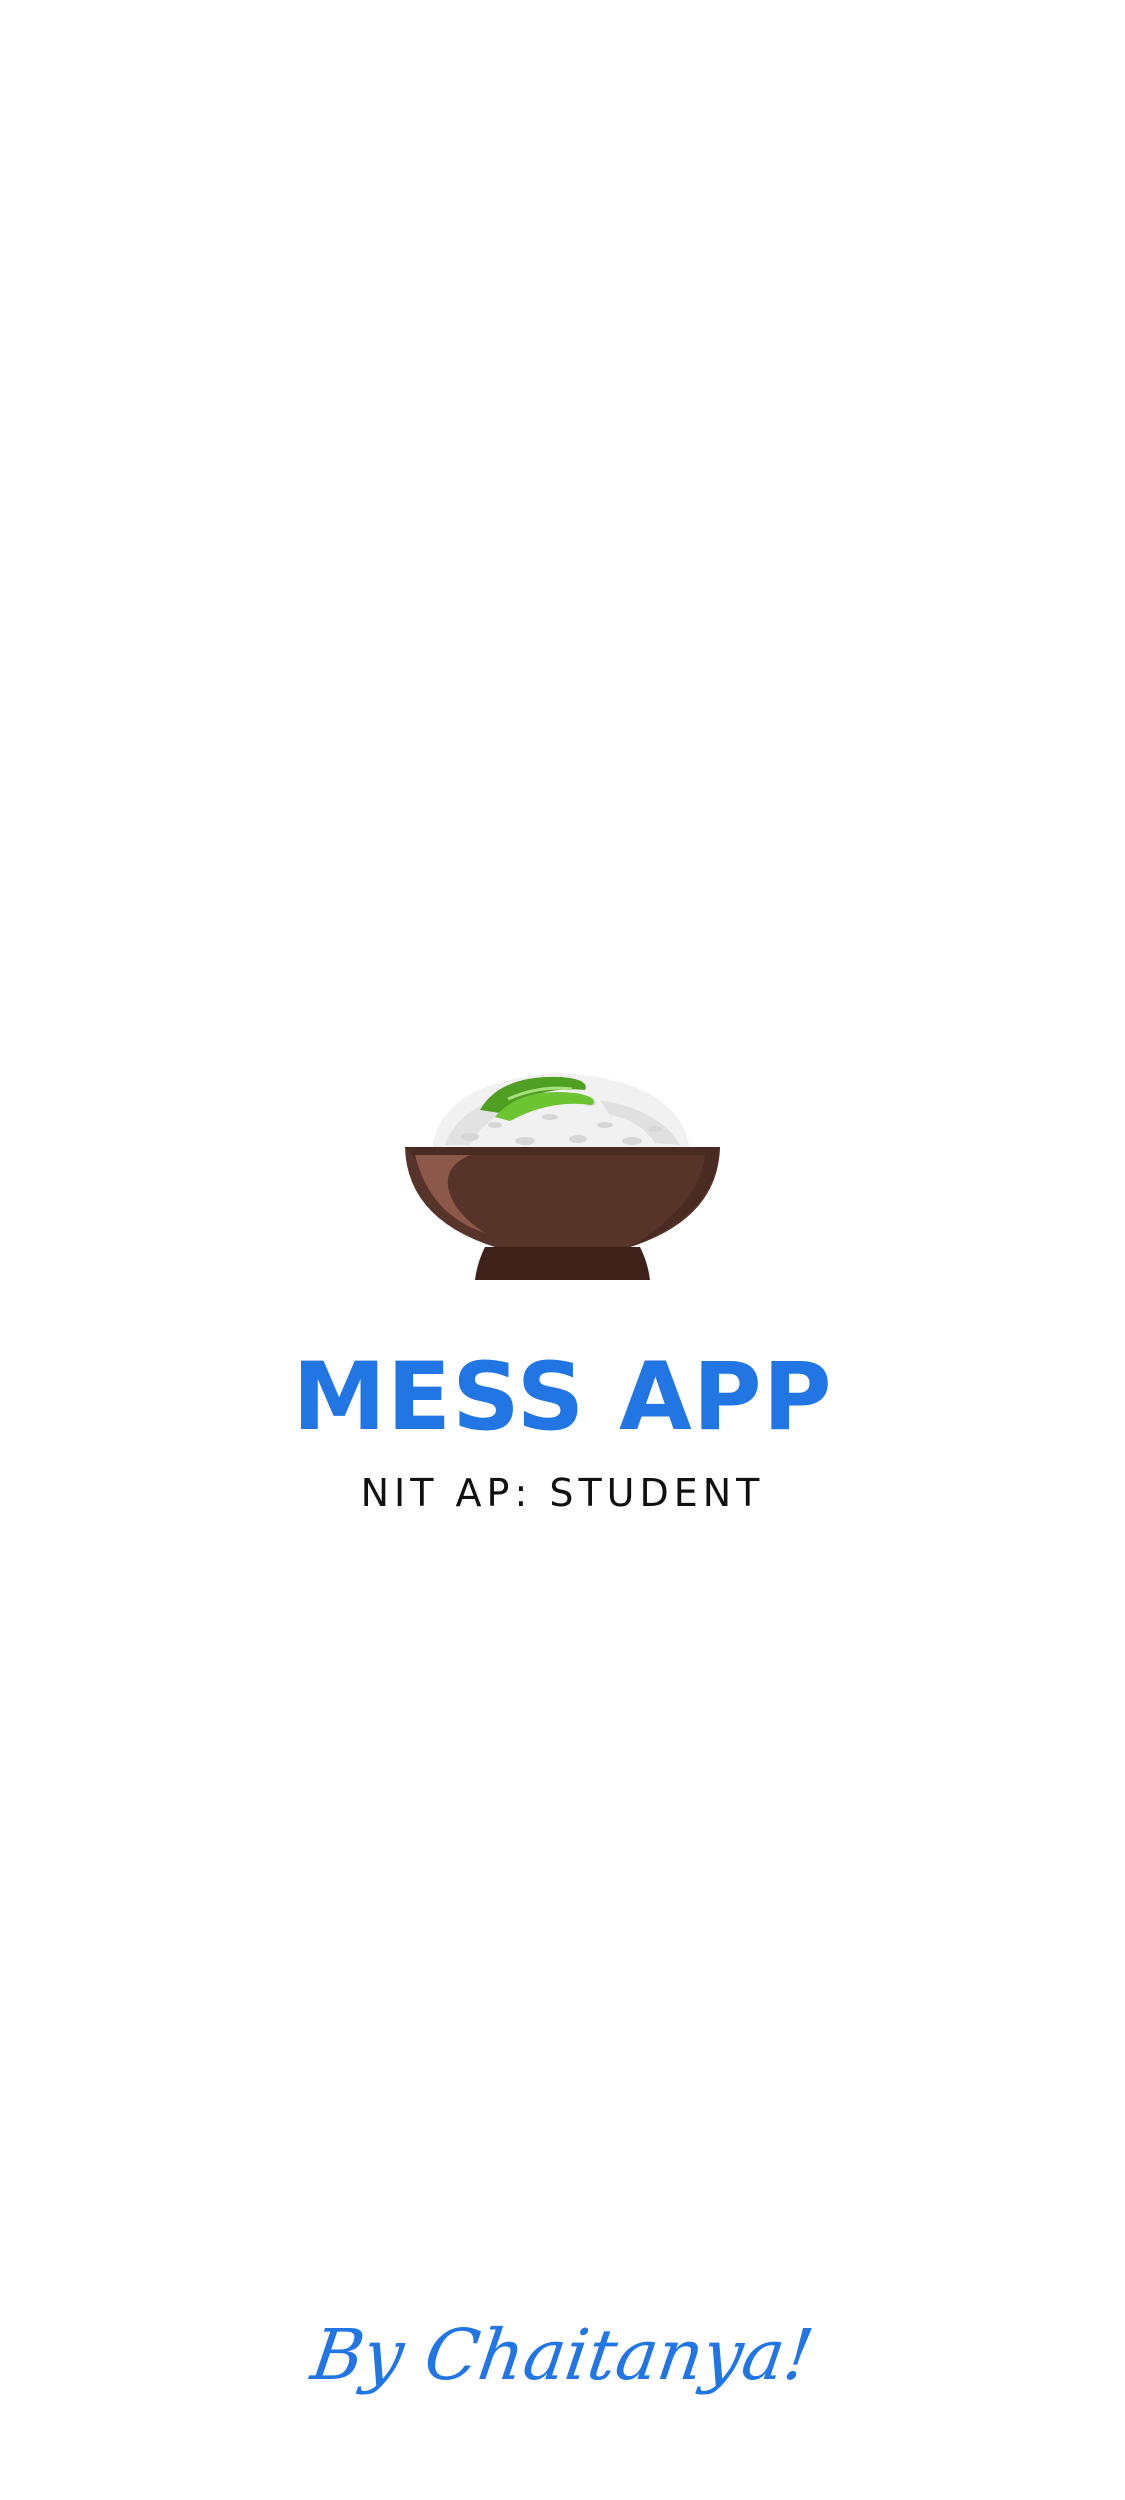  Describe the element at coordinates (562, 1176) in the screenshot. I see `rice-bowl-icon` at that location.